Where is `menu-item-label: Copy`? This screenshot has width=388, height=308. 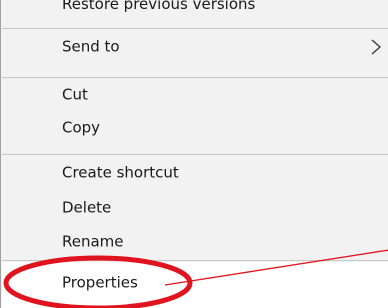 menu-item-label: Copy is located at coordinates (81, 127).